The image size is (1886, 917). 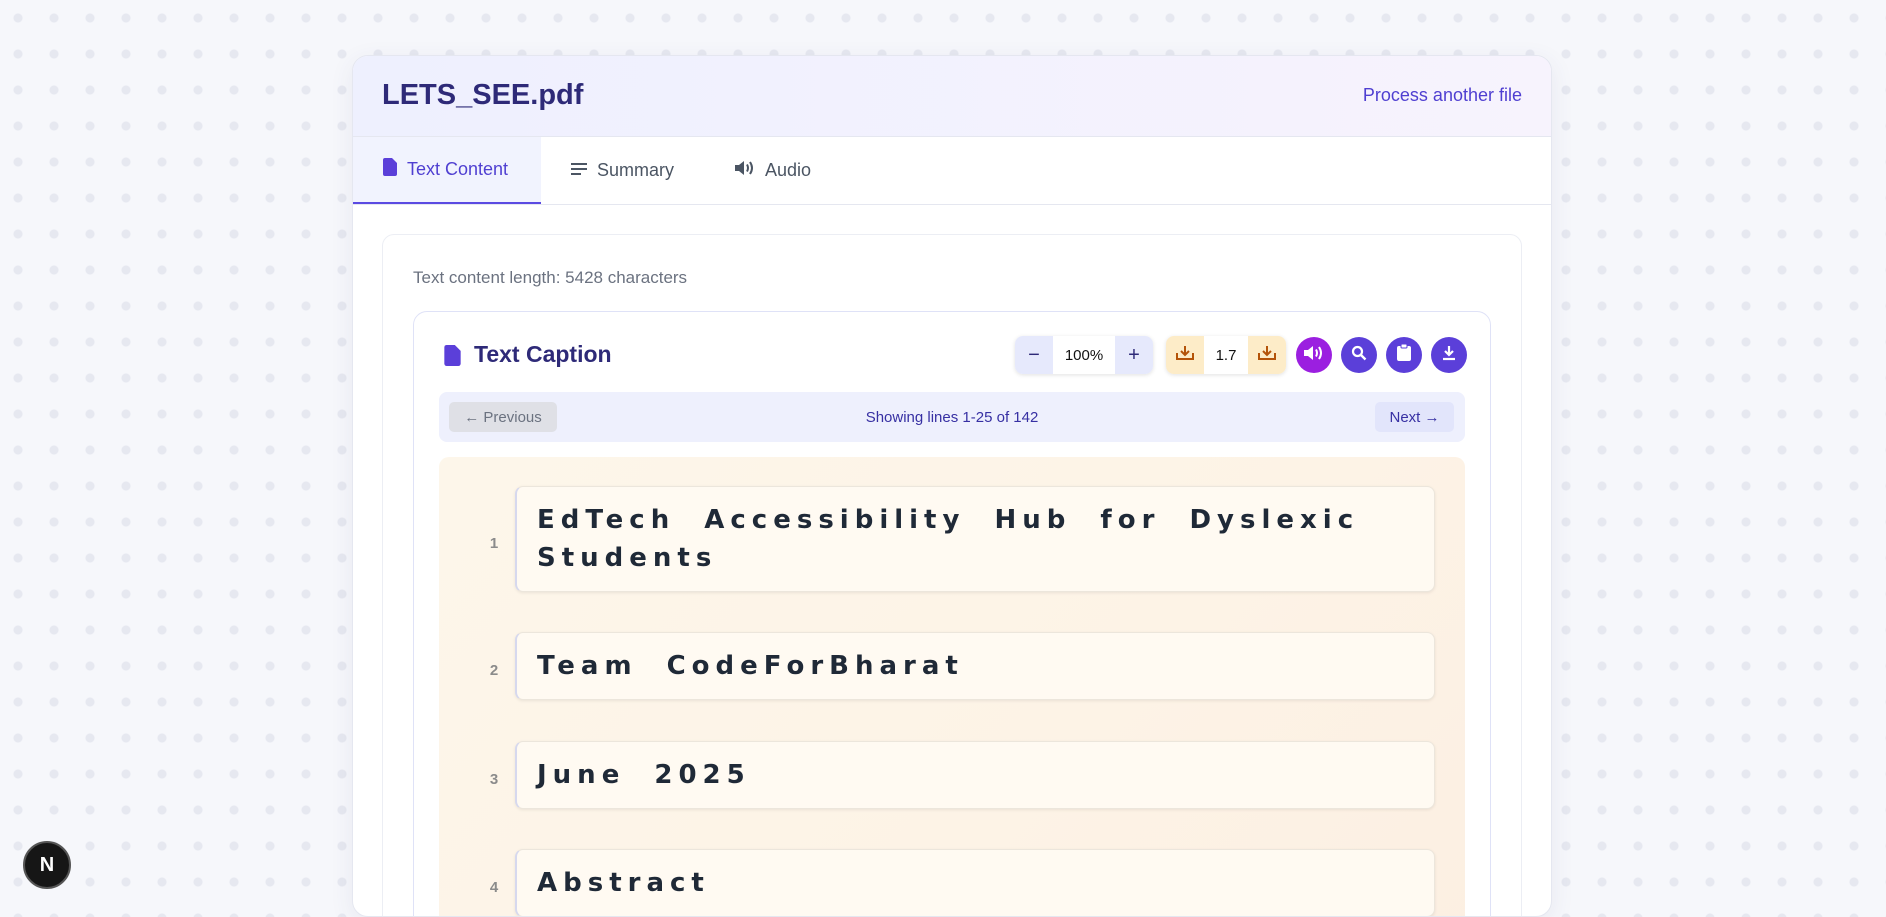 What do you see at coordinates (1034, 355) in the screenshot?
I see `zoom-out-button: −` at bounding box center [1034, 355].